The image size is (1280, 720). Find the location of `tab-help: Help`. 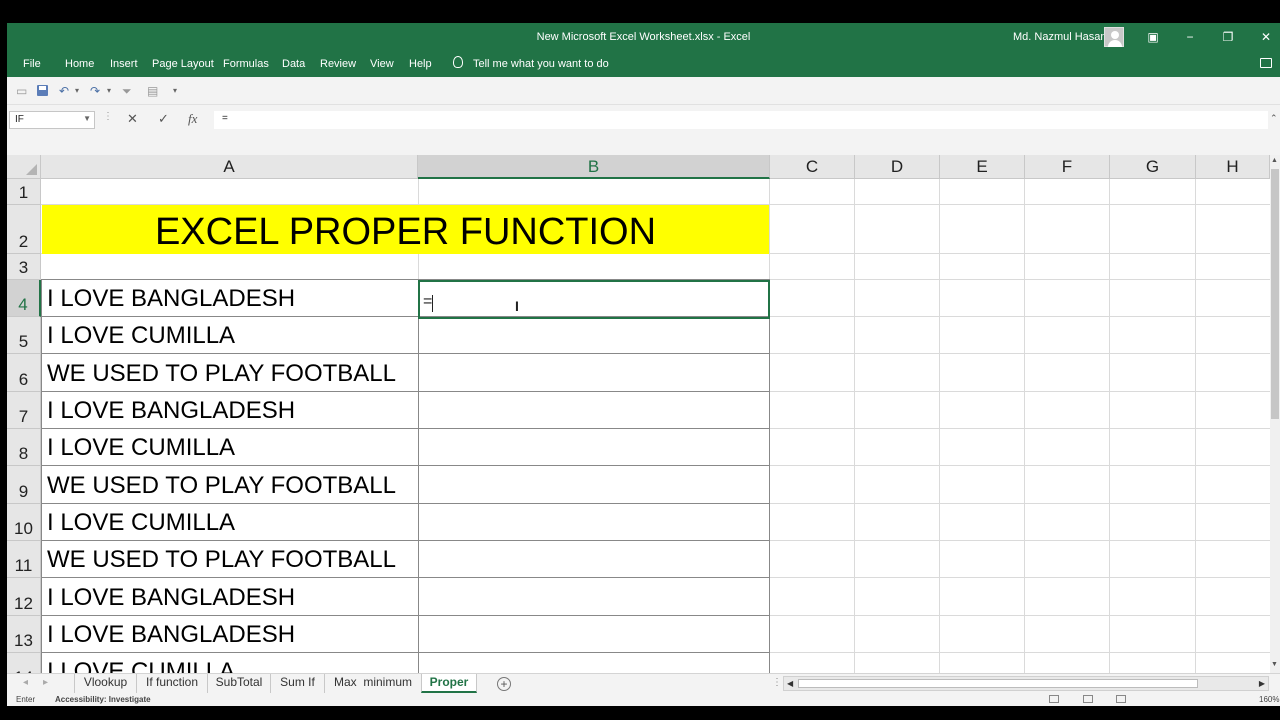

tab-help: Help is located at coordinates (420, 64).